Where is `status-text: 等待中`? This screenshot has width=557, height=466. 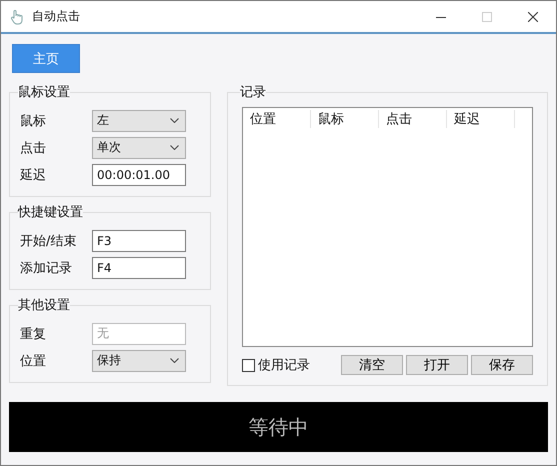 status-text: 等待中 is located at coordinates (278, 427).